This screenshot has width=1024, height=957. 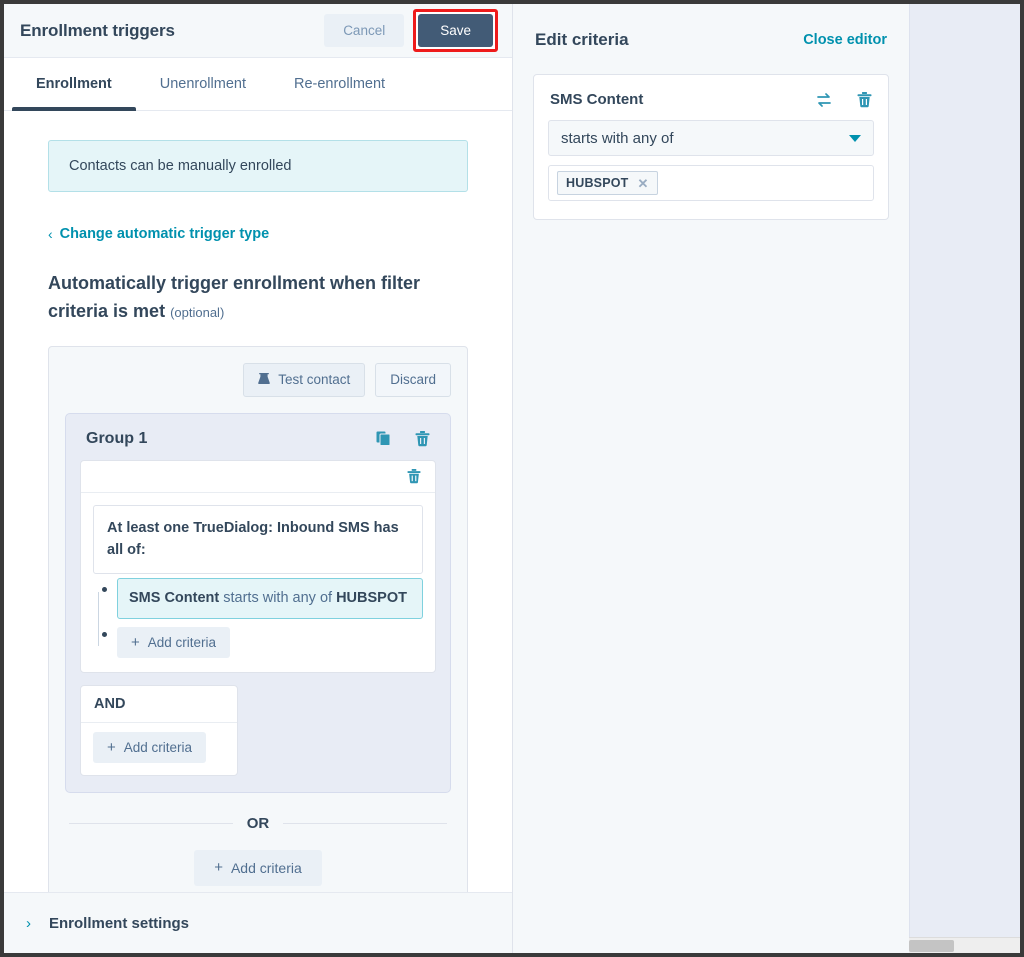 I want to click on filter-card-header, so click(x=258, y=477).